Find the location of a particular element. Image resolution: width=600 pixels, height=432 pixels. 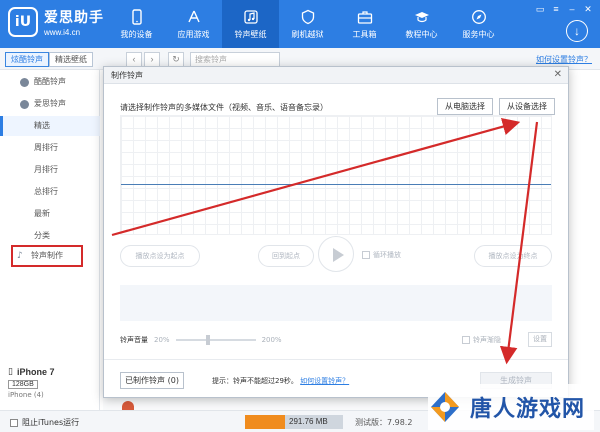

sidebar-item-monthly: 月排行 is located at coordinates (50, 170).